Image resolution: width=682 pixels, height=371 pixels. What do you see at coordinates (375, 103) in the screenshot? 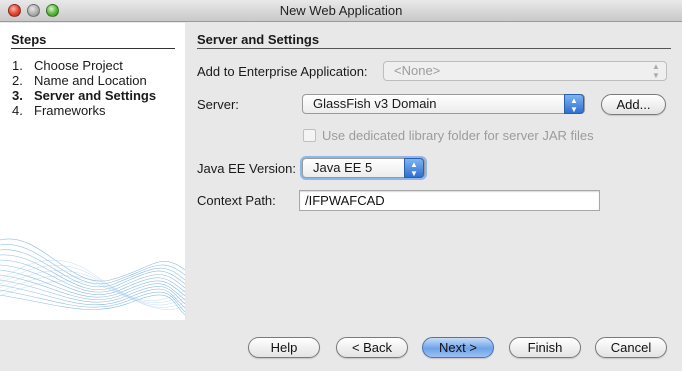
I see `server-value: GlassFish v3 Domain` at bounding box center [375, 103].